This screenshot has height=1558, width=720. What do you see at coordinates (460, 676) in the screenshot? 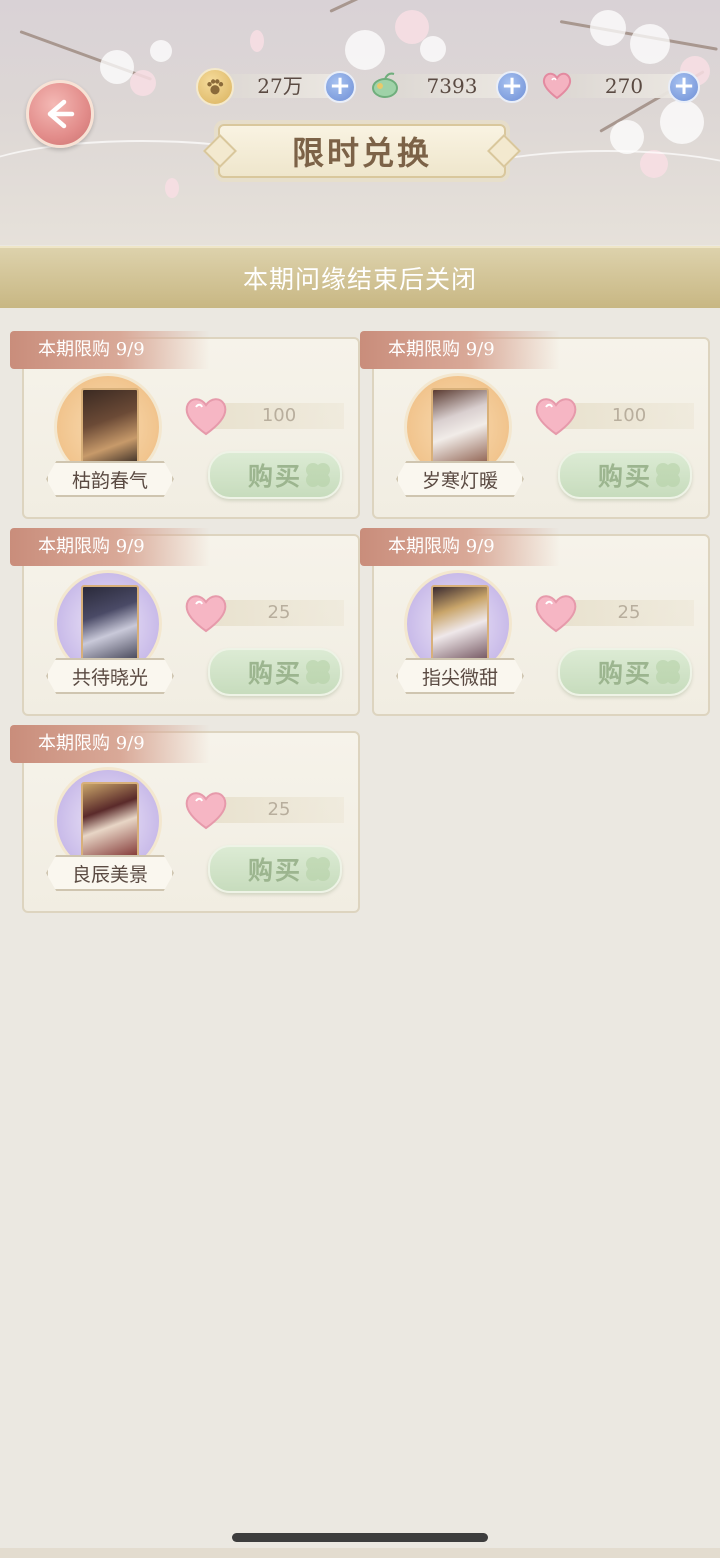
I see `item-name: 指尖微甜` at bounding box center [460, 676].